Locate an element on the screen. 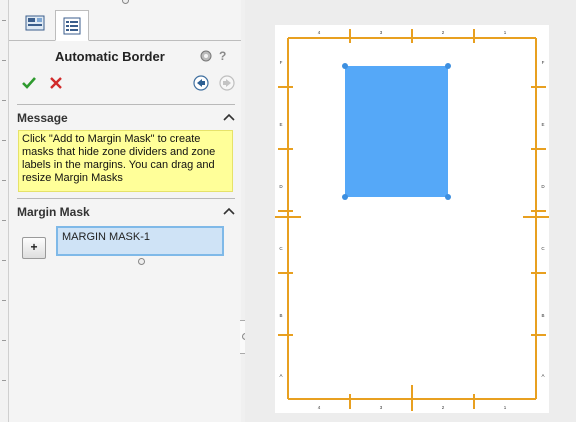 Image resolution: width=576 pixels, height=422 pixels. message-heading: Message is located at coordinates (42, 118).